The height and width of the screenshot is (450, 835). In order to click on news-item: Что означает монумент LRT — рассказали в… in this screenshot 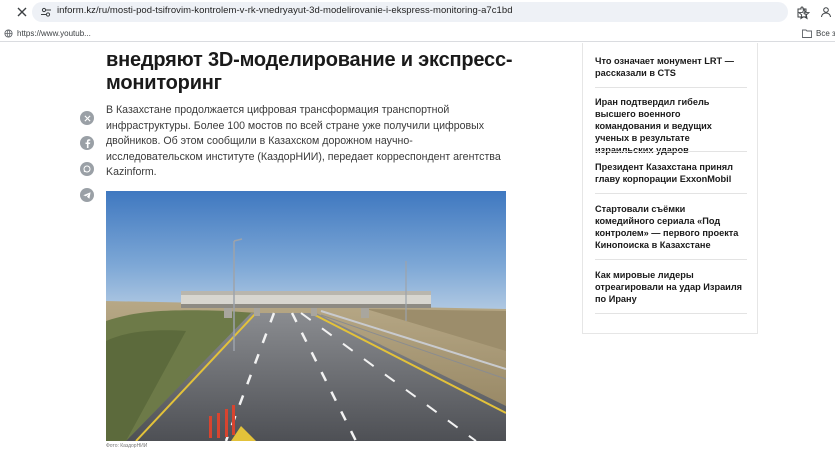, I will do `click(671, 67)`.